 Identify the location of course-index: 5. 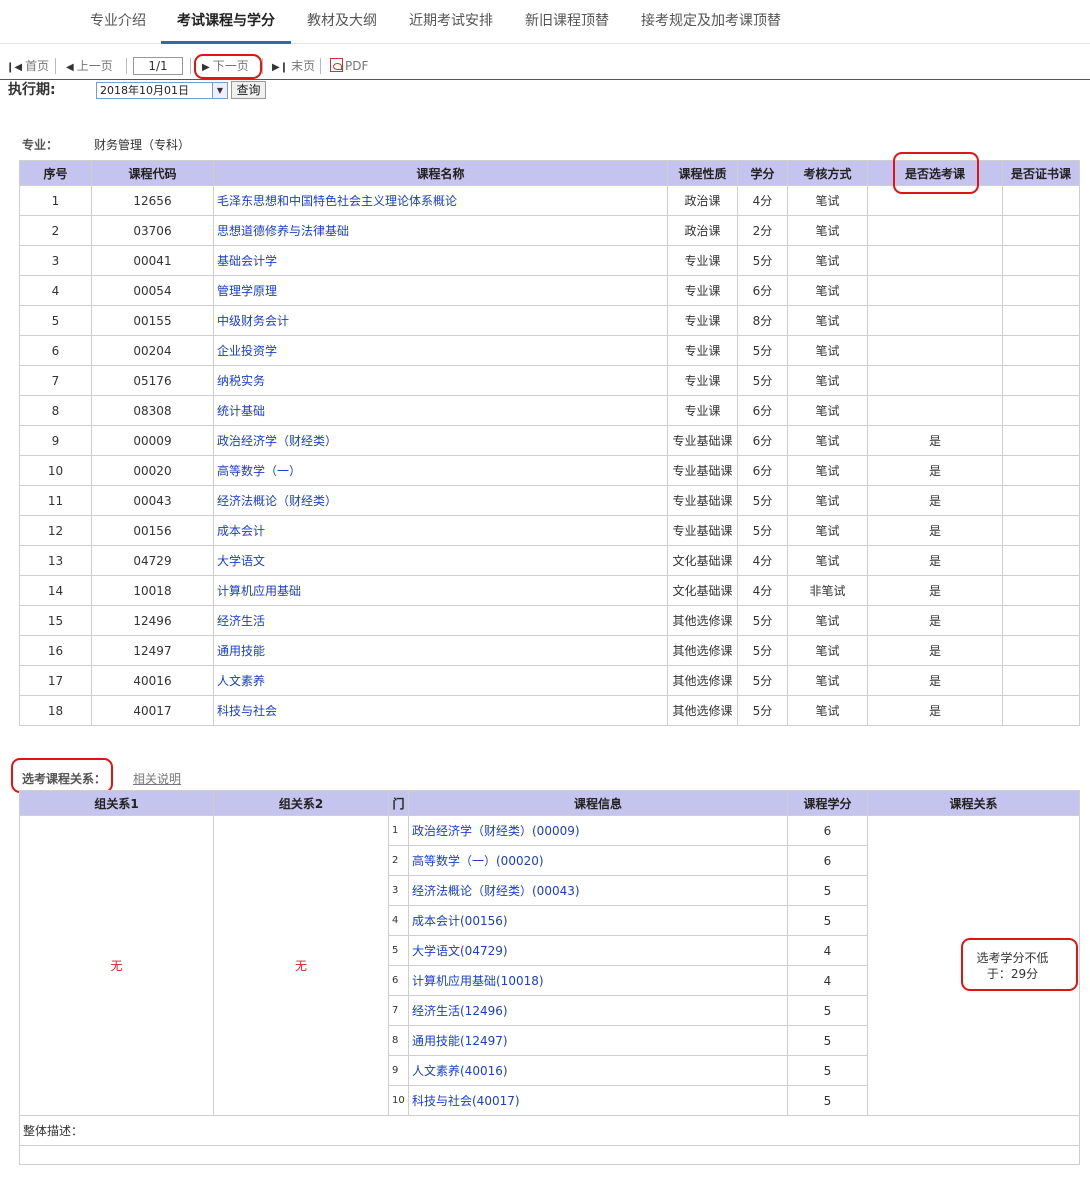
(398, 950).